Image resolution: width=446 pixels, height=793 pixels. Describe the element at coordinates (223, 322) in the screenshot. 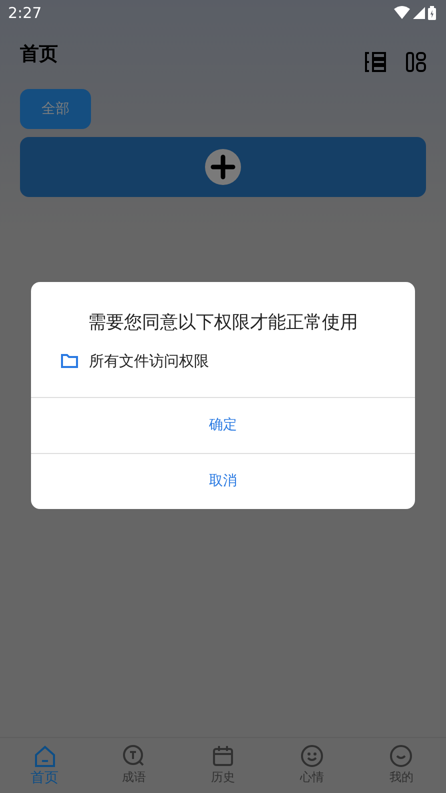

I see `dialog-title: 需要您同意以下权限才能正常使用` at that location.